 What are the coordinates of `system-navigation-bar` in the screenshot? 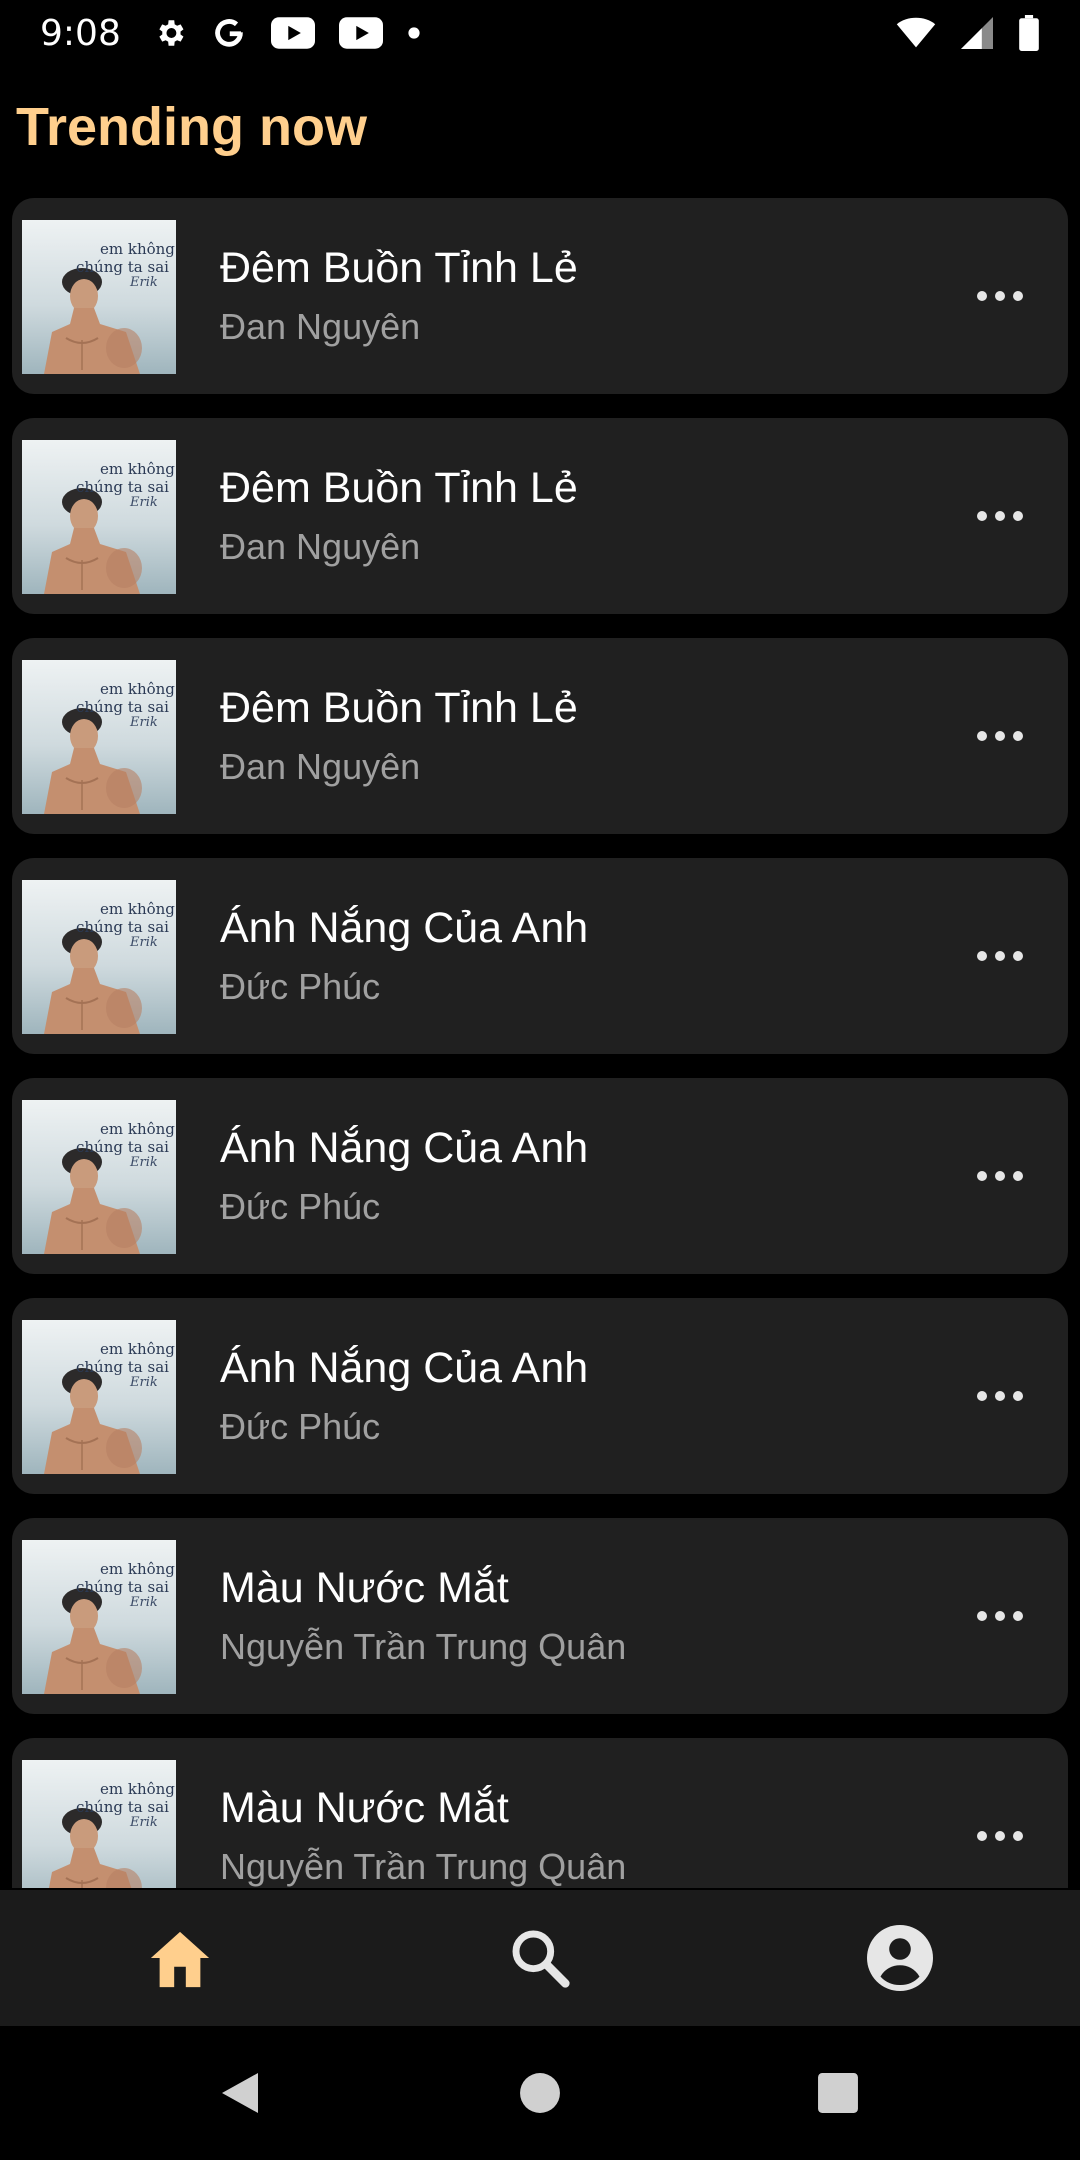 It's located at (540, 2093).